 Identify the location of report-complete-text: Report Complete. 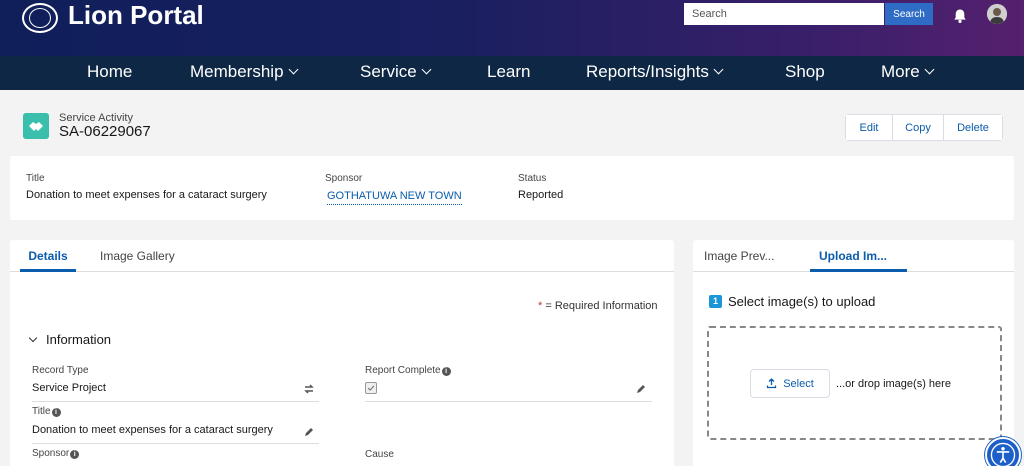
(403, 370).